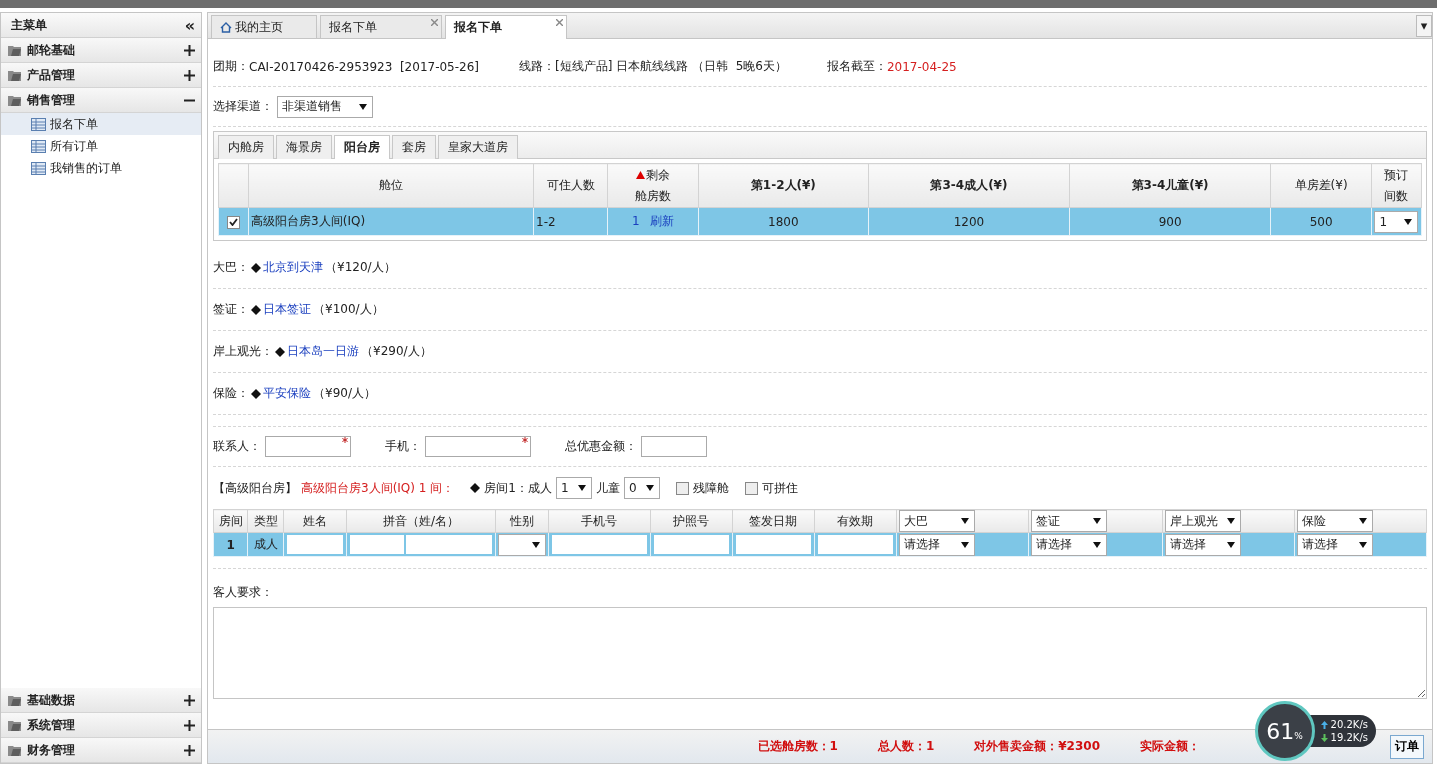 This screenshot has width=1437, height=764. Describe the element at coordinates (936, 521) in the screenshot. I see `service-dropdown: 大巴` at that location.